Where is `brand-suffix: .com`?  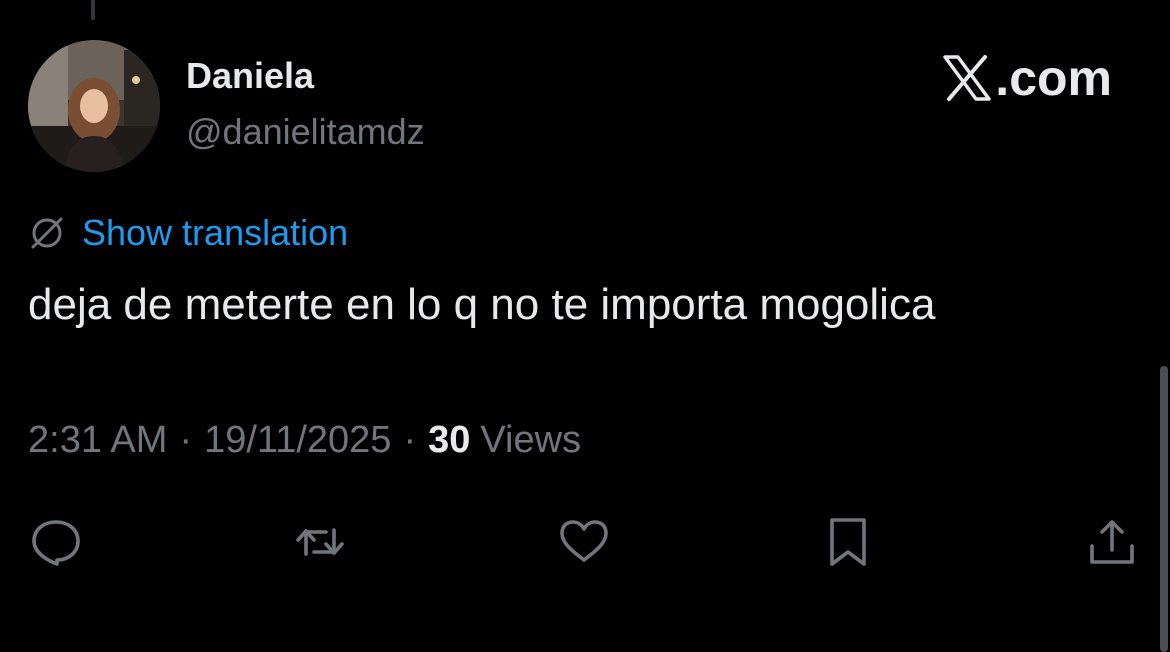 brand-suffix: .com is located at coordinates (1053, 78).